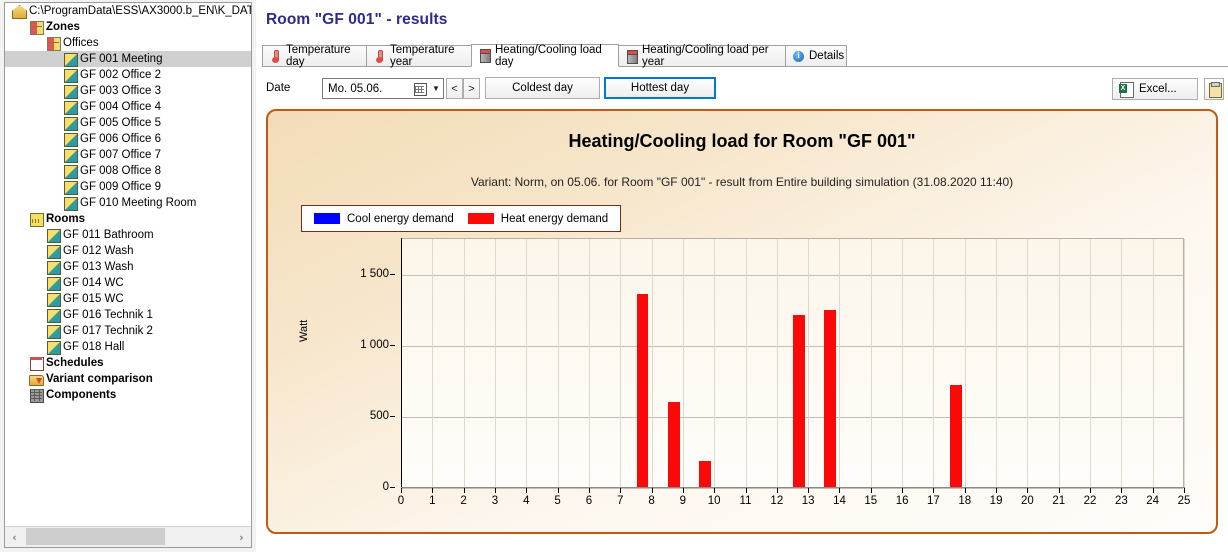 Image resolution: width=1228 pixels, height=552 pixels. I want to click on tree-item: Zones, so click(128, 27).